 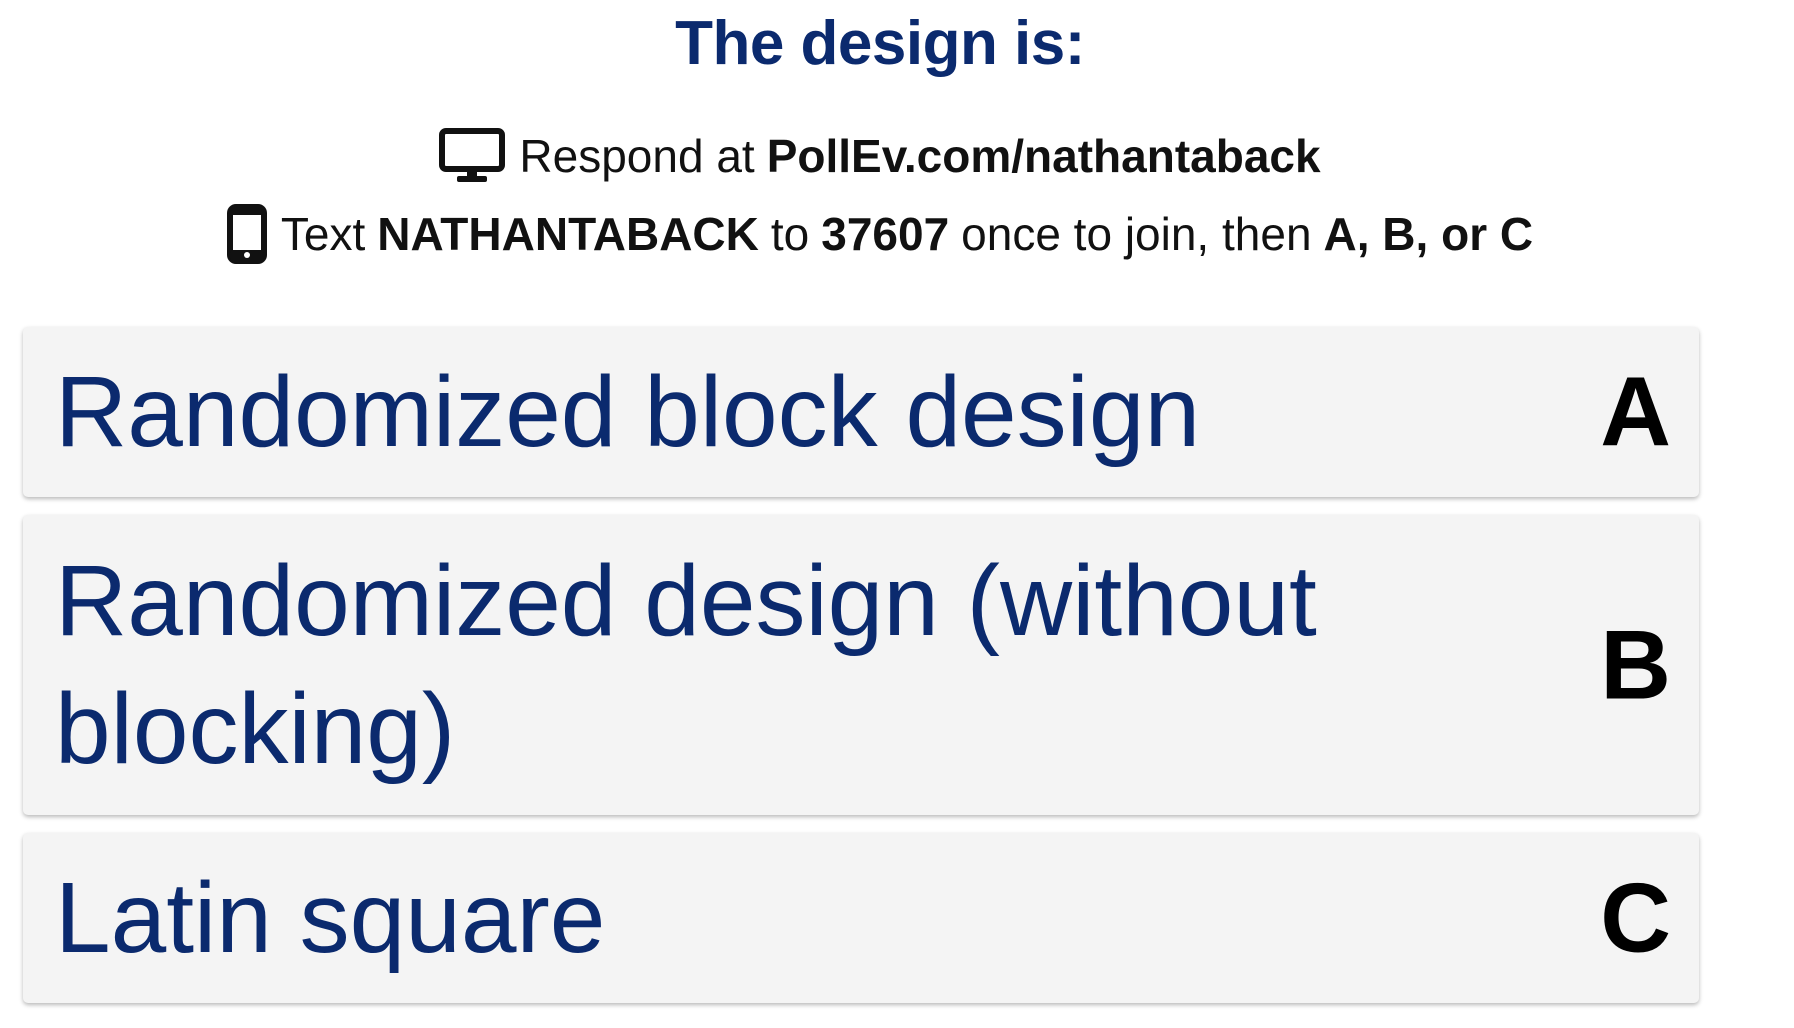 What do you see at coordinates (330, 918) in the screenshot?
I see `option-c-label: Latin square` at bounding box center [330, 918].